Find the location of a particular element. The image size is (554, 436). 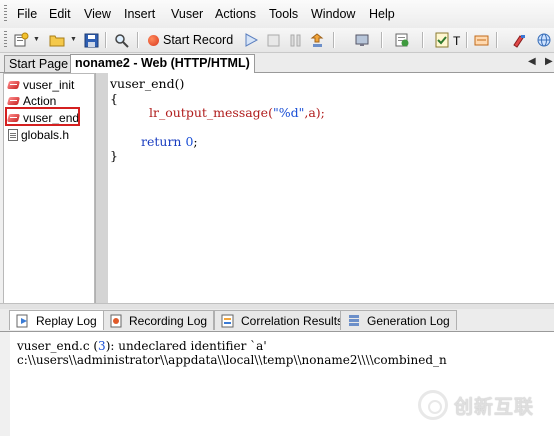

menu-edit-label: Edit is located at coordinates (60, 14).